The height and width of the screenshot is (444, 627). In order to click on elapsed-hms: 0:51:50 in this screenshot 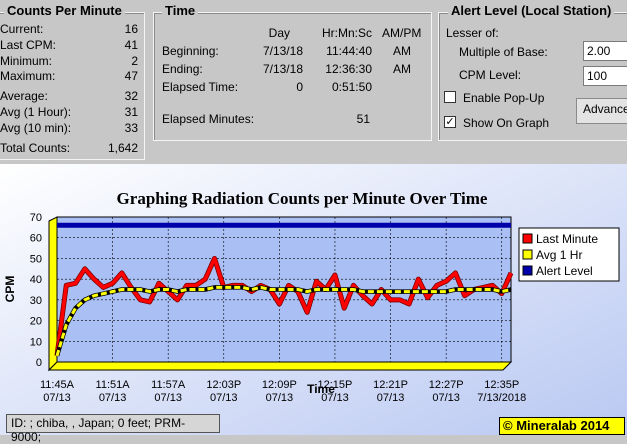, I will do `click(351, 87)`.